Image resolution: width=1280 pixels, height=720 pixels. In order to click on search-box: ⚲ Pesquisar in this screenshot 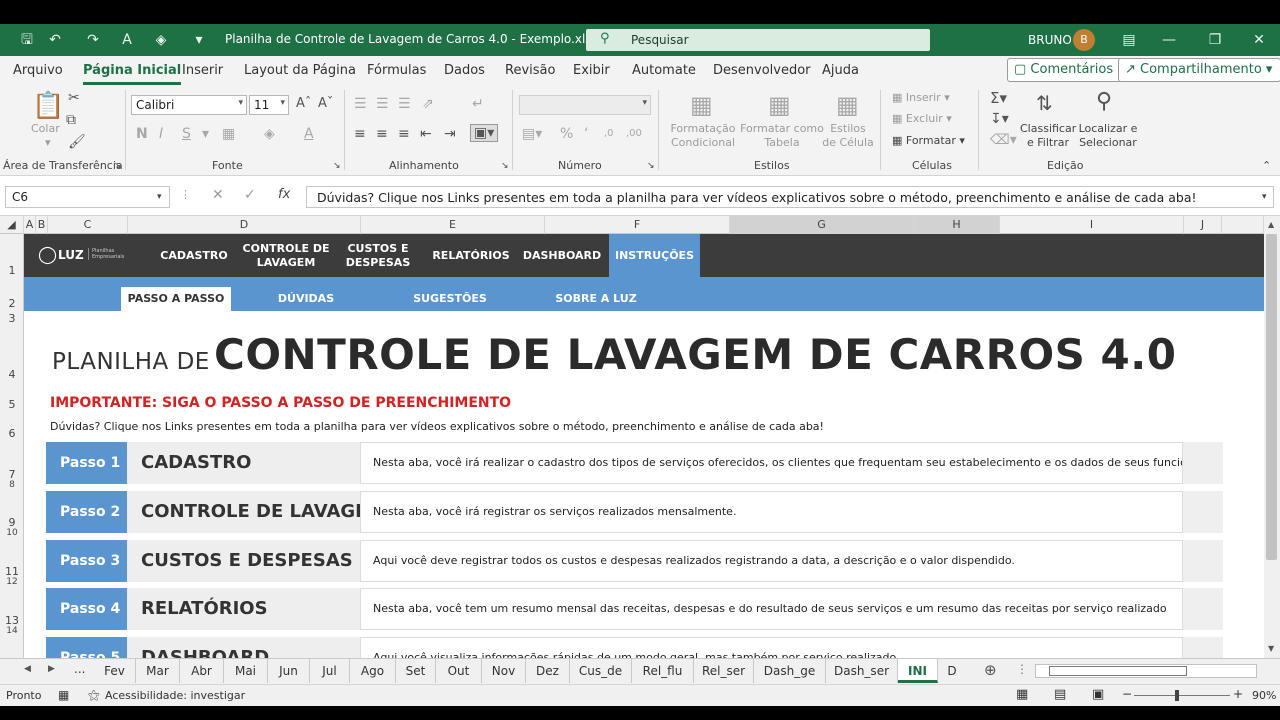, I will do `click(758, 40)`.